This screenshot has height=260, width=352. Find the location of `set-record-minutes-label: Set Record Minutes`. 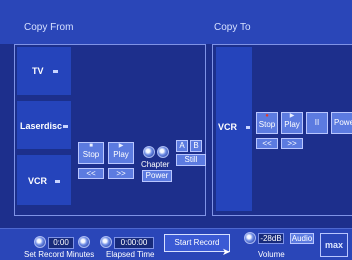

set-record-minutes-label: Set Record Minutes is located at coordinates (59, 254).